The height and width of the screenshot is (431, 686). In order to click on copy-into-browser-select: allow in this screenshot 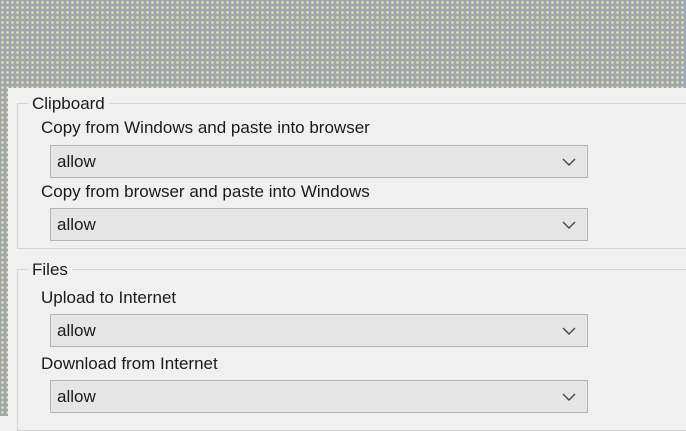, I will do `click(319, 161)`.